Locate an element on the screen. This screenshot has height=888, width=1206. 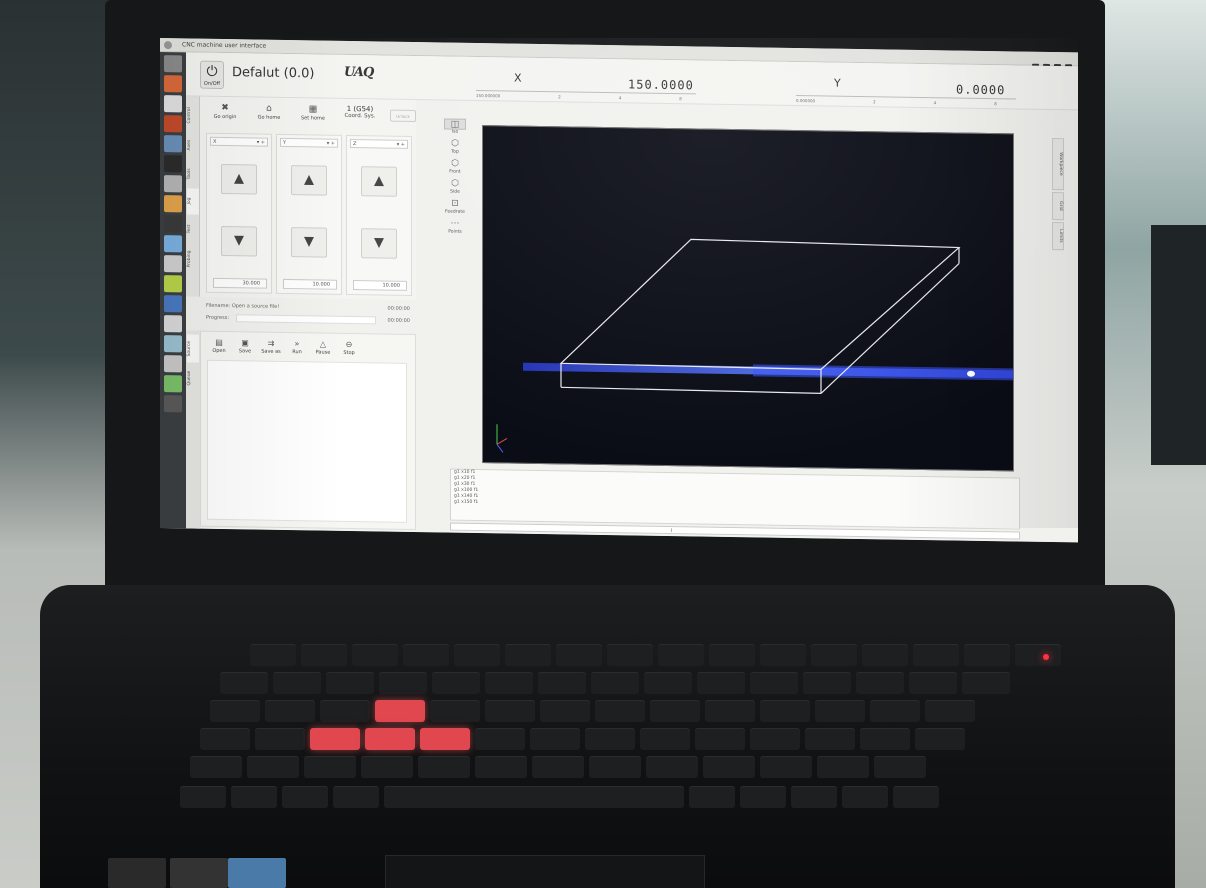
jog-axis-x: X is located at coordinates (215, 141).